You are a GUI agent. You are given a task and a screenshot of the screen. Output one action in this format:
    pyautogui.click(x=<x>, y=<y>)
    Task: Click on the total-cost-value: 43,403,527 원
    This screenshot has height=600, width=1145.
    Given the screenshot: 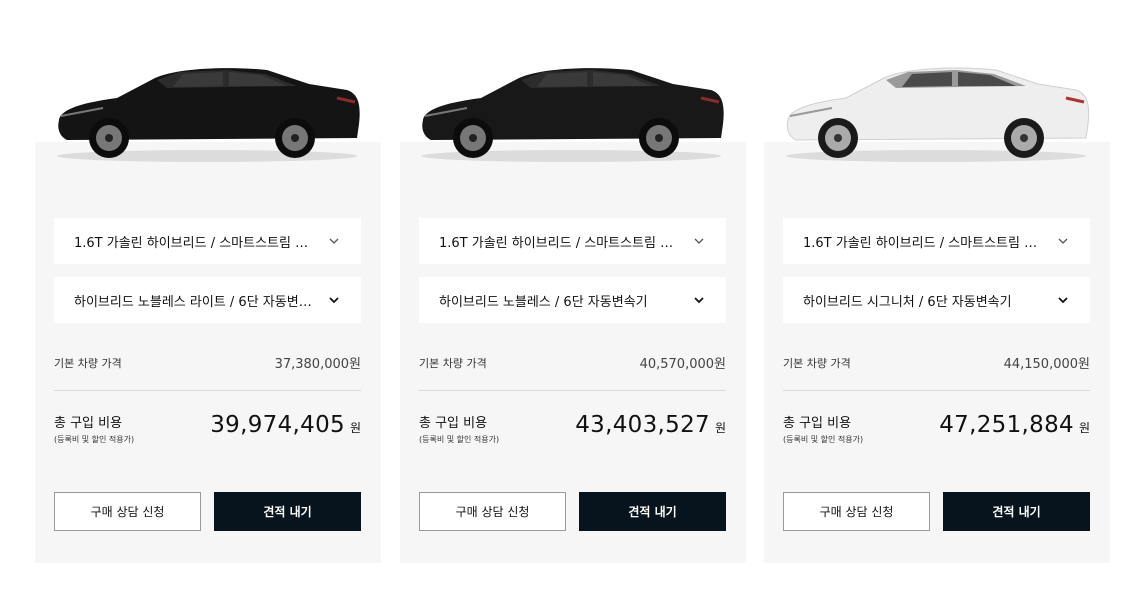 What is the action you would take?
    pyautogui.click(x=650, y=425)
    